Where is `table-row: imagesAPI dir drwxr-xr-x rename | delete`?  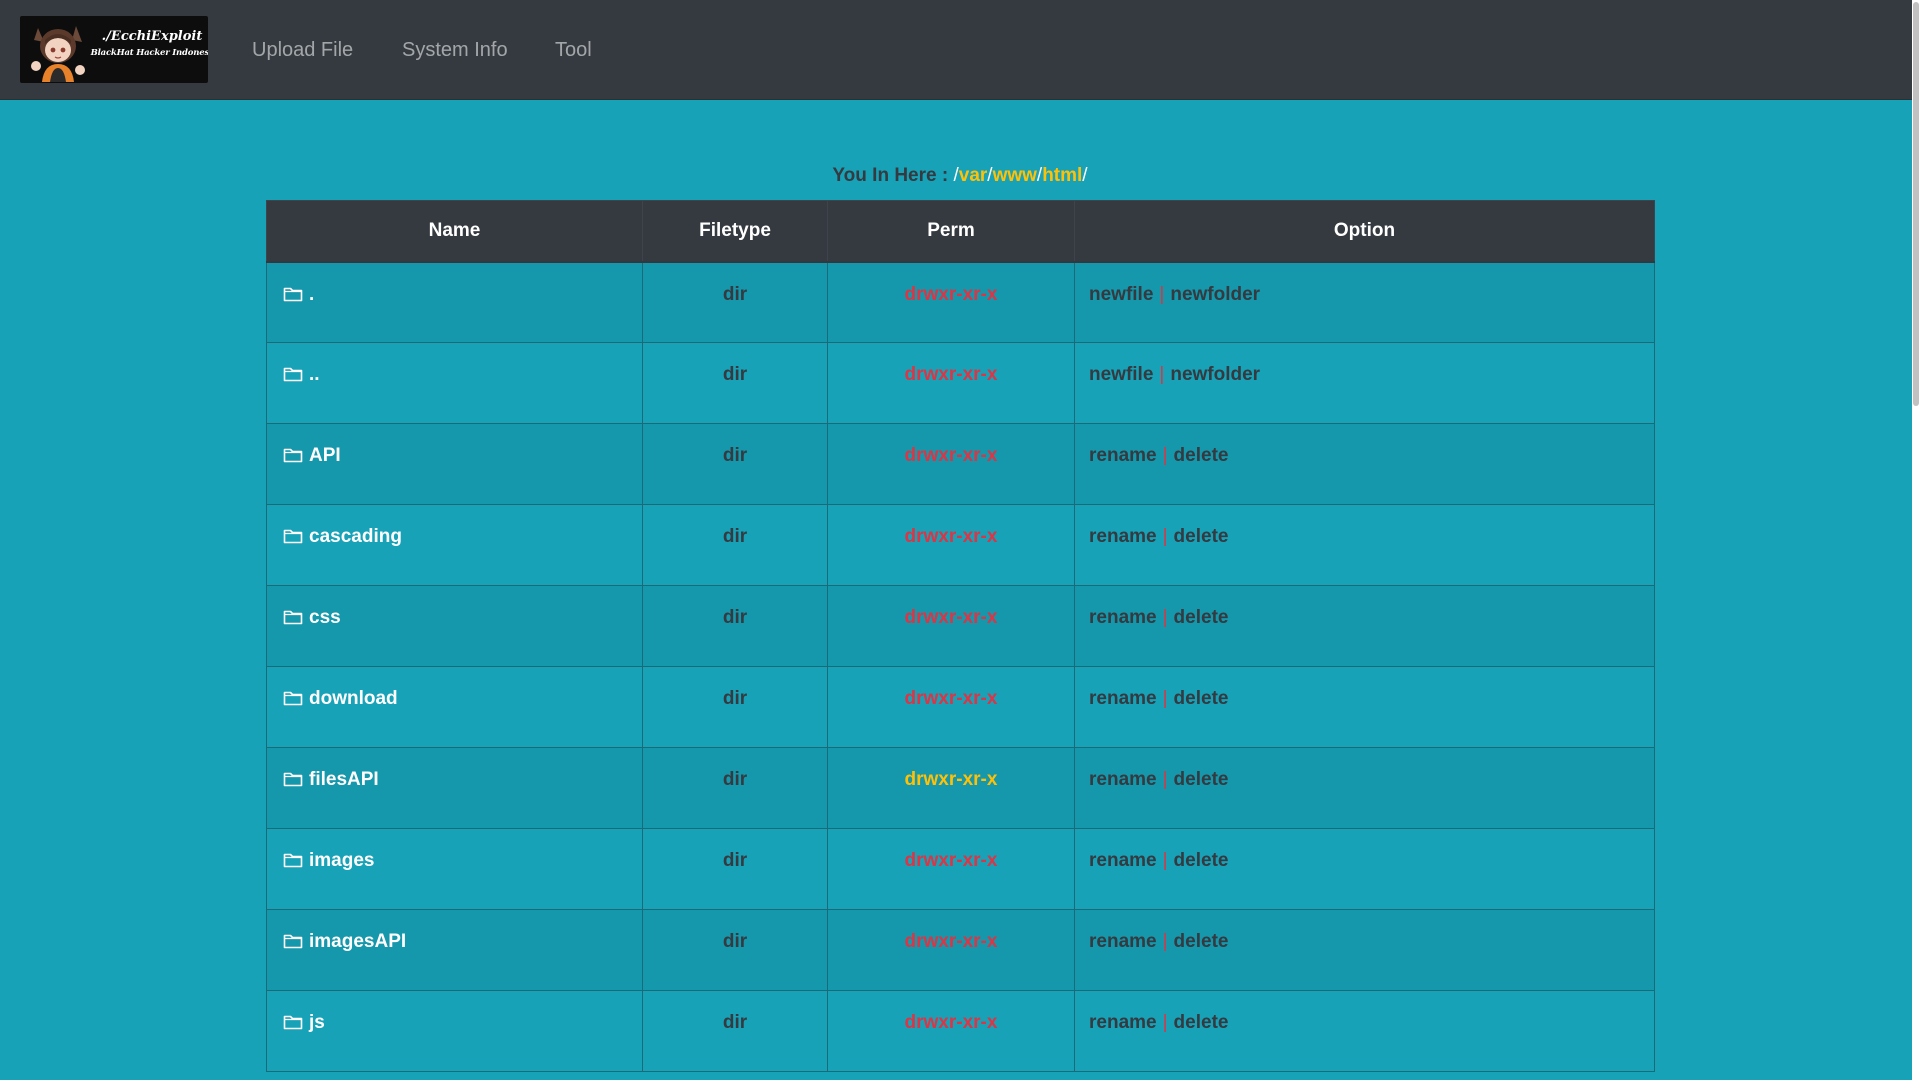
table-row: imagesAPI dir drwxr-xr-x rename | delete is located at coordinates (960, 950).